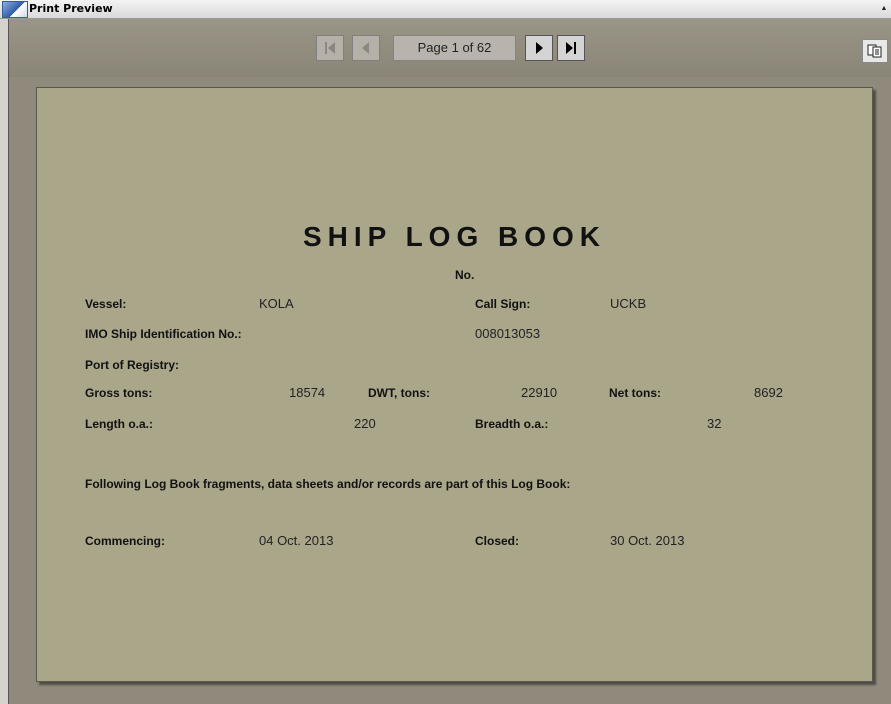  What do you see at coordinates (296, 540) in the screenshot?
I see `commencing-value: 04 Oct. 2013` at bounding box center [296, 540].